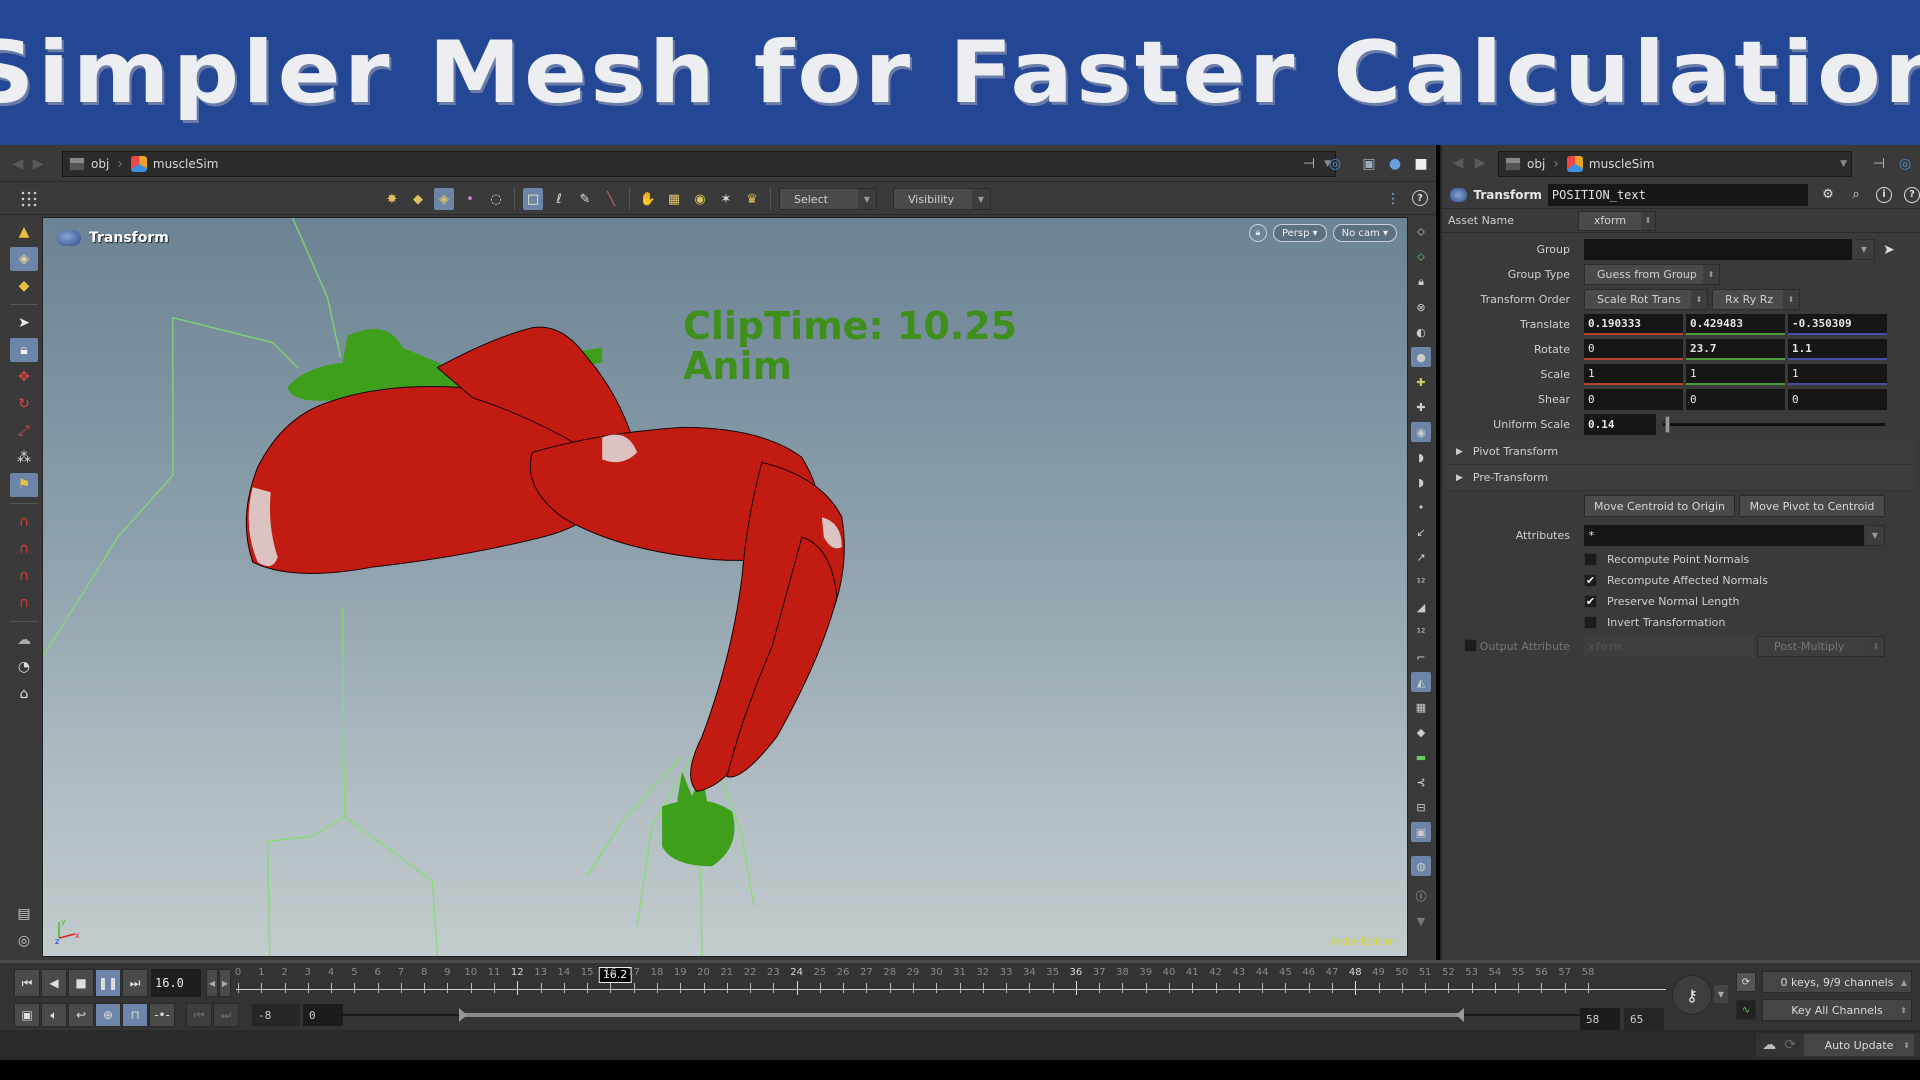 Image resolution: width=1920 pixels, height=1080 pixels. I want to click on performance-monitor-icon: ☁, so click(1769, 1045).